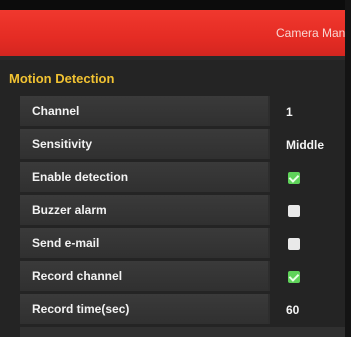 The height and width of the screenshot is (337, 351). I want to click on setting-label: Channel, so click(144, 111).